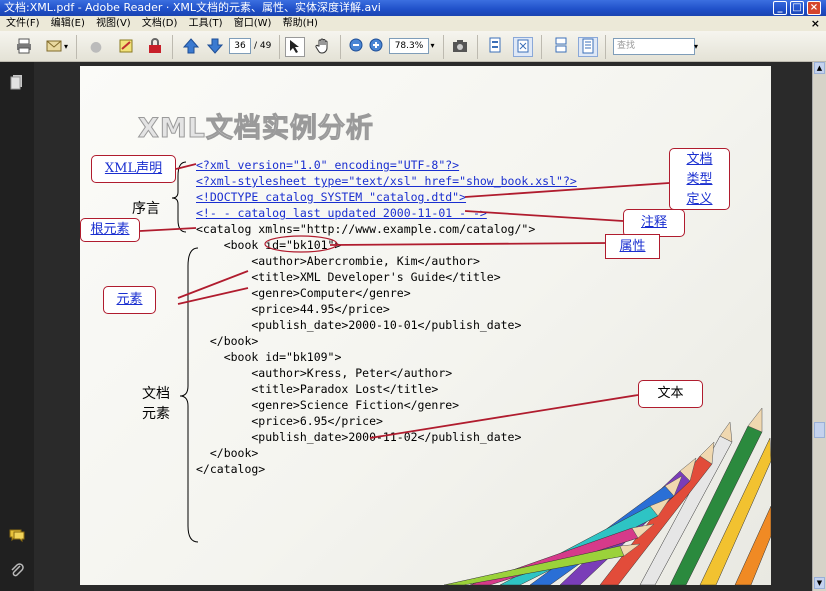 The image size is (826, 591). Describe the element at coordinates (495, 47) in the screenshot. I see `actual-size-icon` at that location.